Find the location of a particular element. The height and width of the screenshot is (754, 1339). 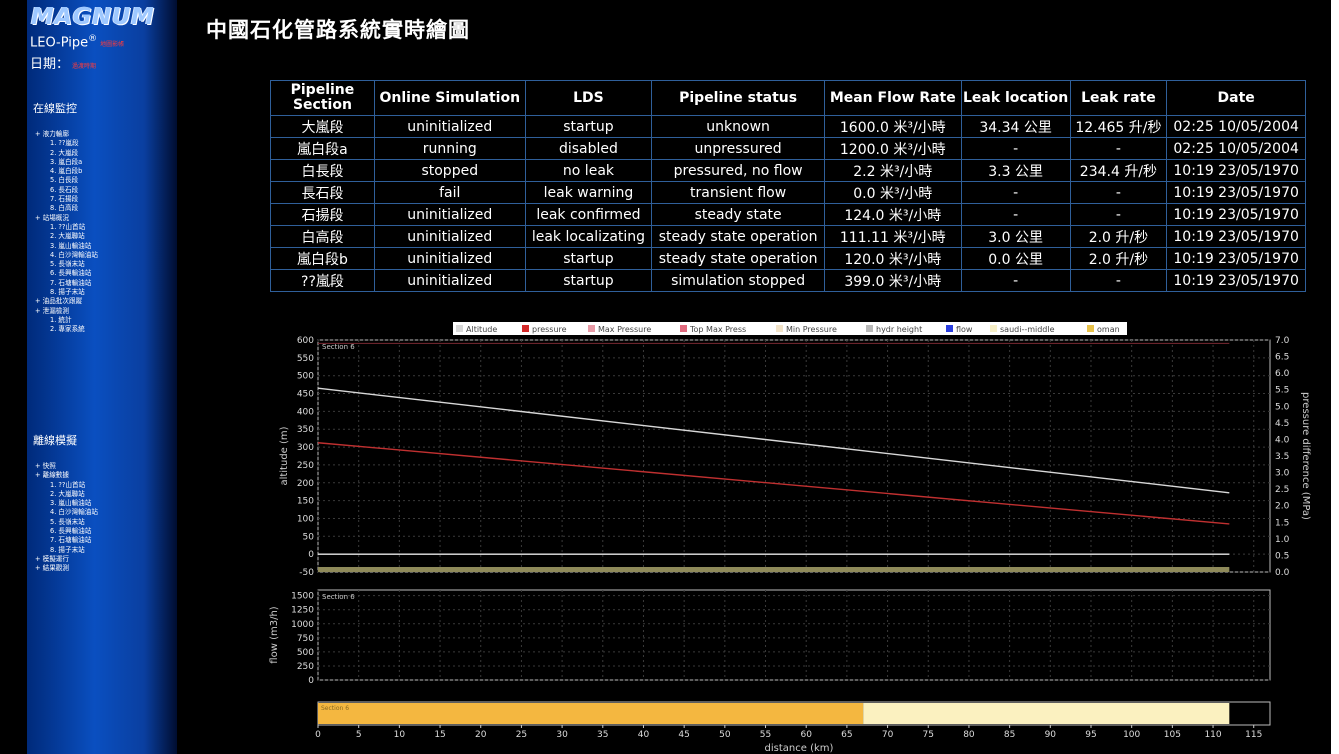

y2-axis-label: pressure difference (MPa) is located at coordinates (1305, 456).